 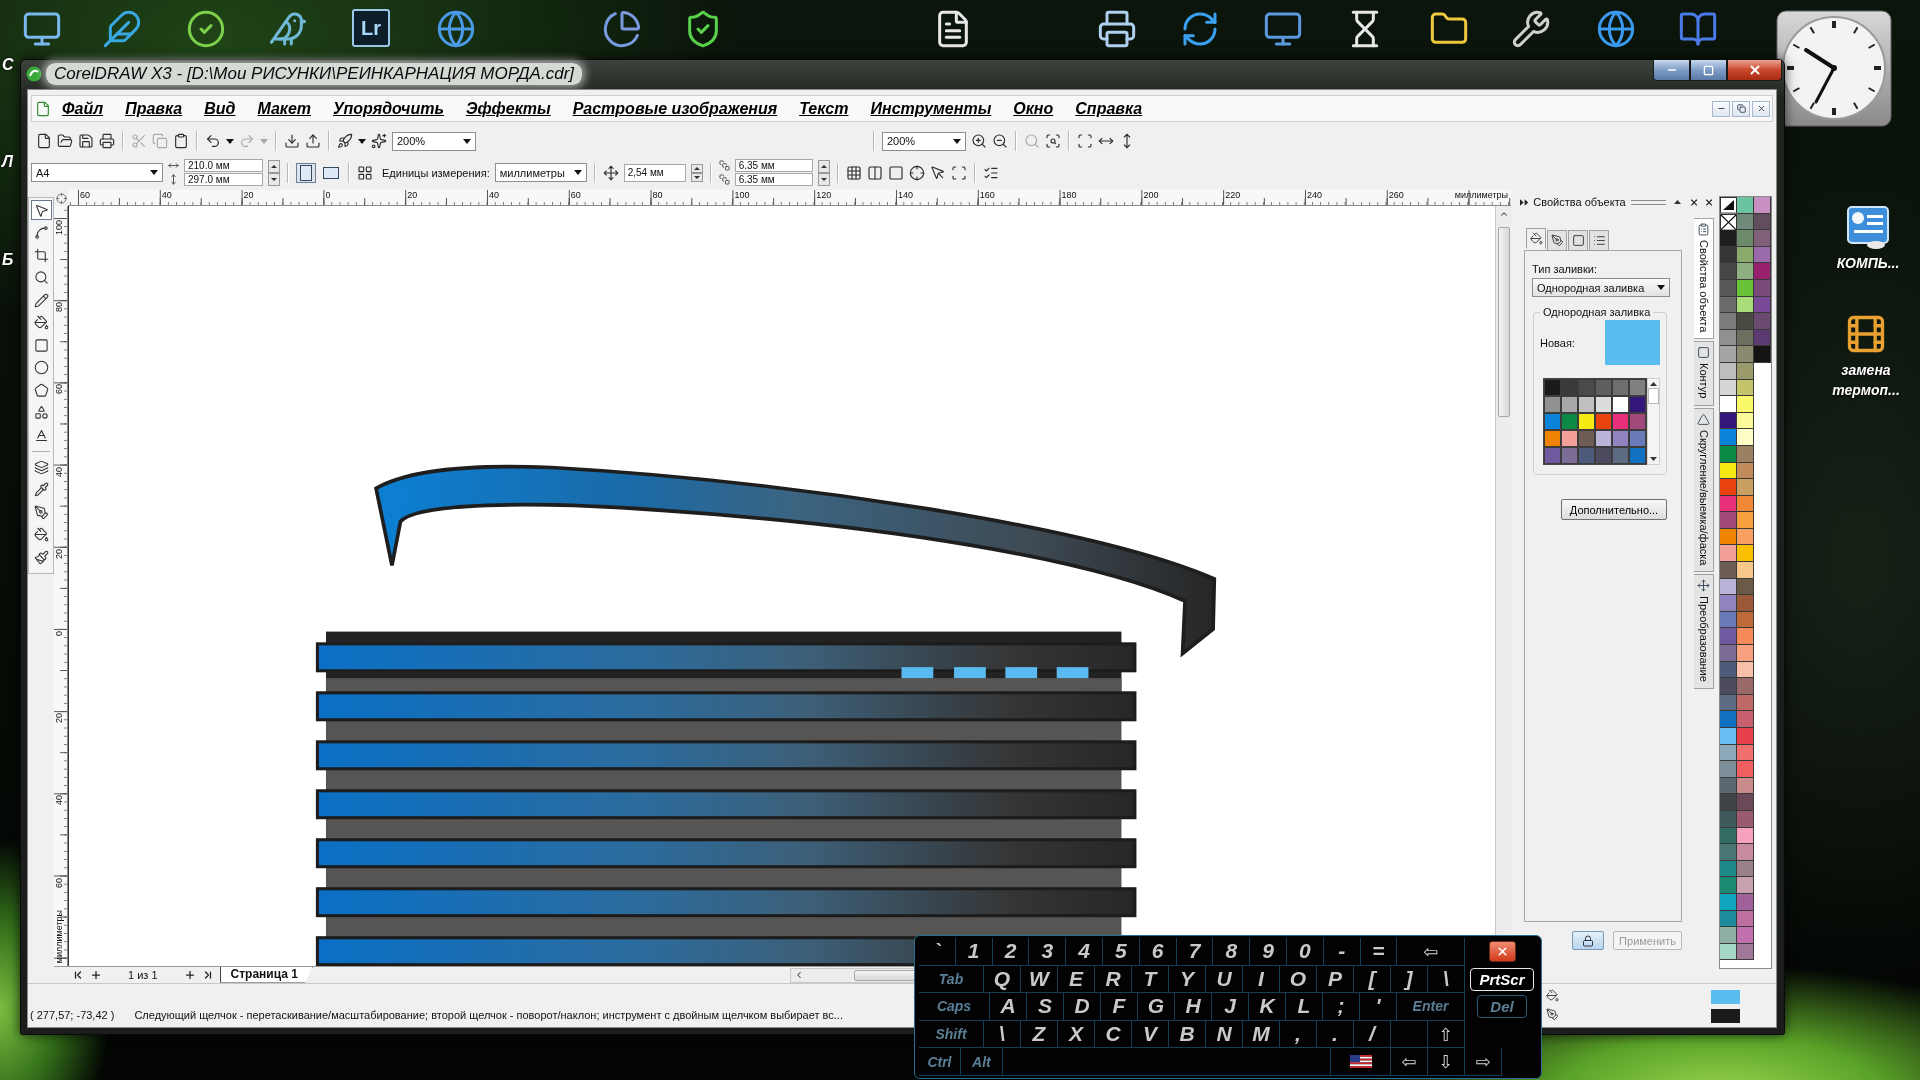 What do you see at coordinates (1053, 141) in the screenshot?
I see `scan-magnifier-icon` at bounding box center [1053, 141].